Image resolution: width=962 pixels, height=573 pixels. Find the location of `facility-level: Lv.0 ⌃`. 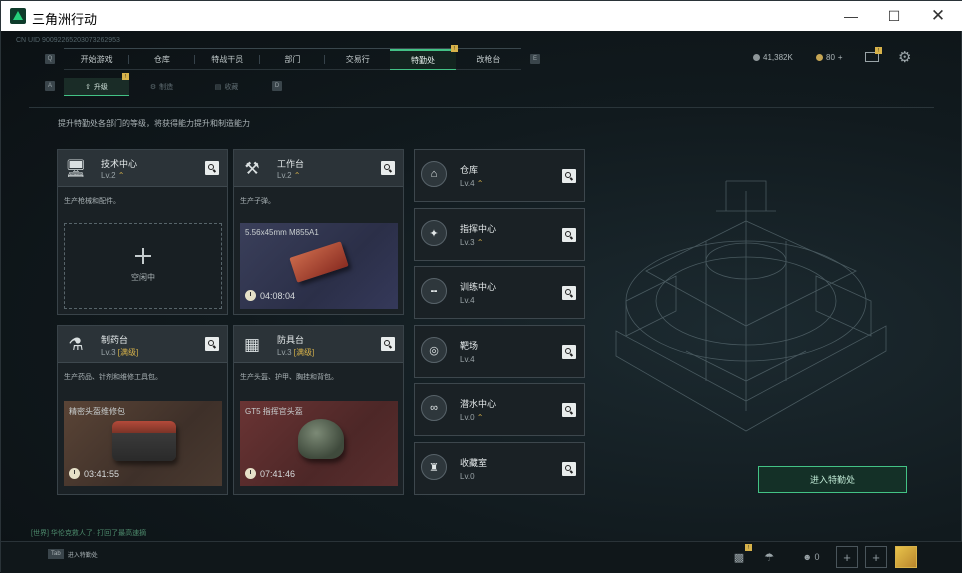

facility-level: Lv.0 ⌃ is located at coordinates (471, 417).